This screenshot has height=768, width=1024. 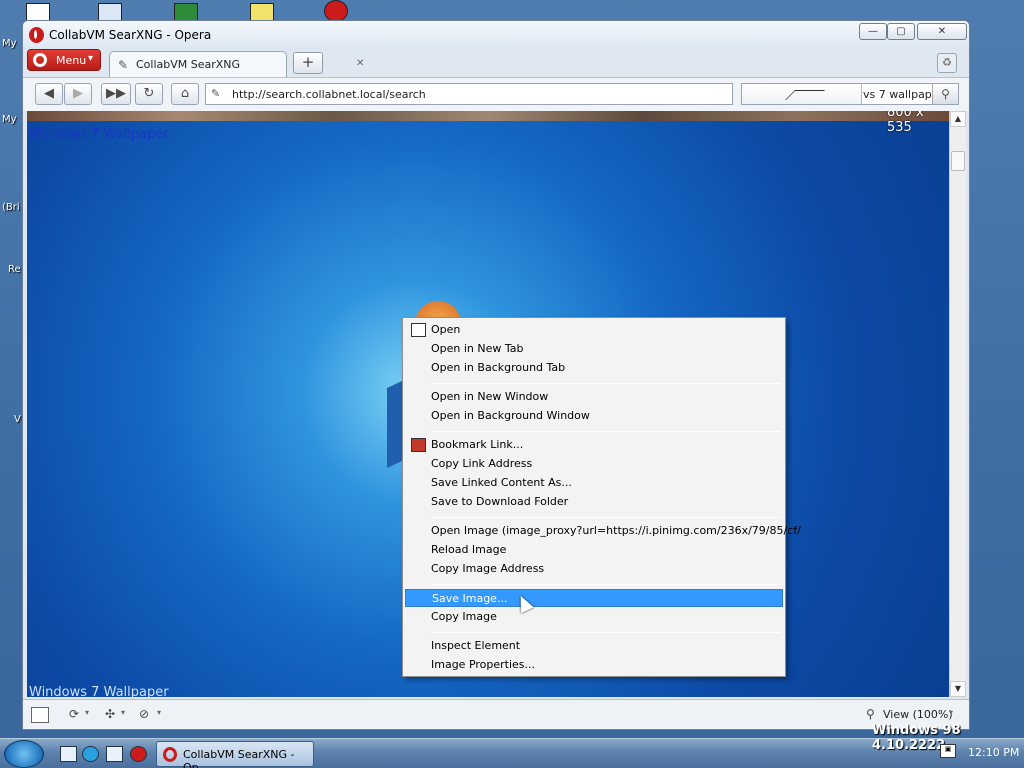 I want to click on opera-o-icon, so click(x=40, y=60).